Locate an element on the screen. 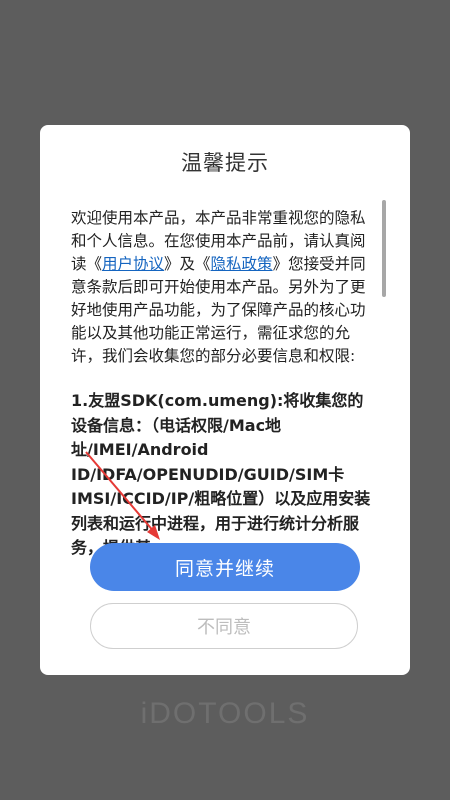 This screenshot has width=450, height=800. privacy-policy-link: 隐私政策 is located at coordinates (242, 264).